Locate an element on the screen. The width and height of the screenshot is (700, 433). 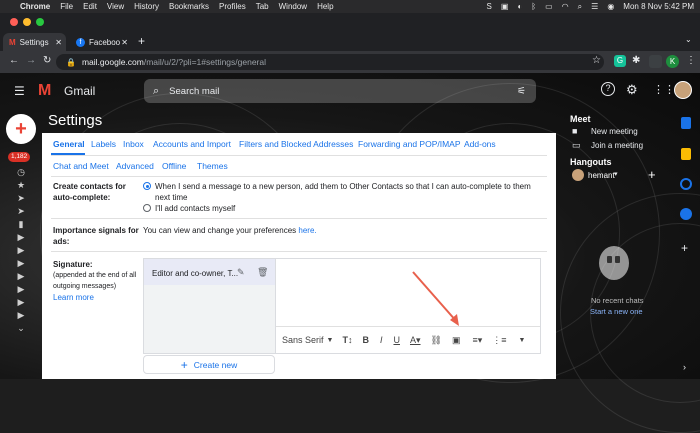
starred-icon: ★ is located at coordinates (21, 185).